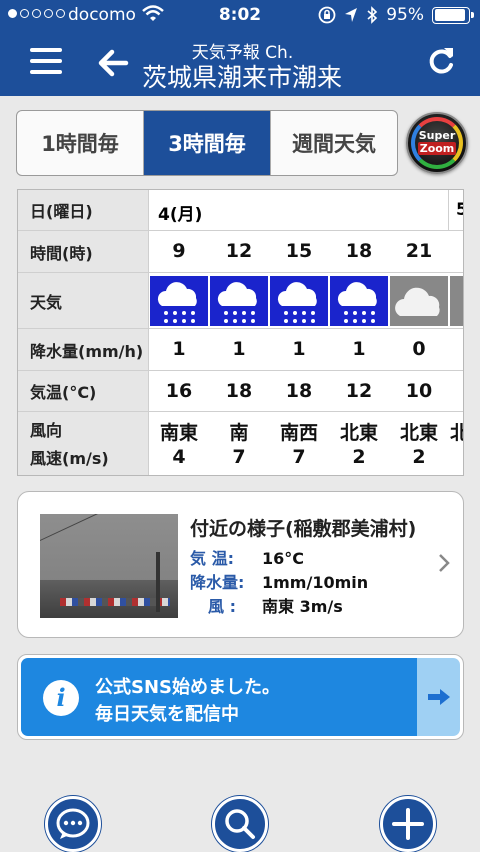 This screenshot has width=480, height=852. What do you see at coordinates (178, 433) in the screenshot?
I see `wind-dir-cell: 南東` at bounding box center [178, 433].